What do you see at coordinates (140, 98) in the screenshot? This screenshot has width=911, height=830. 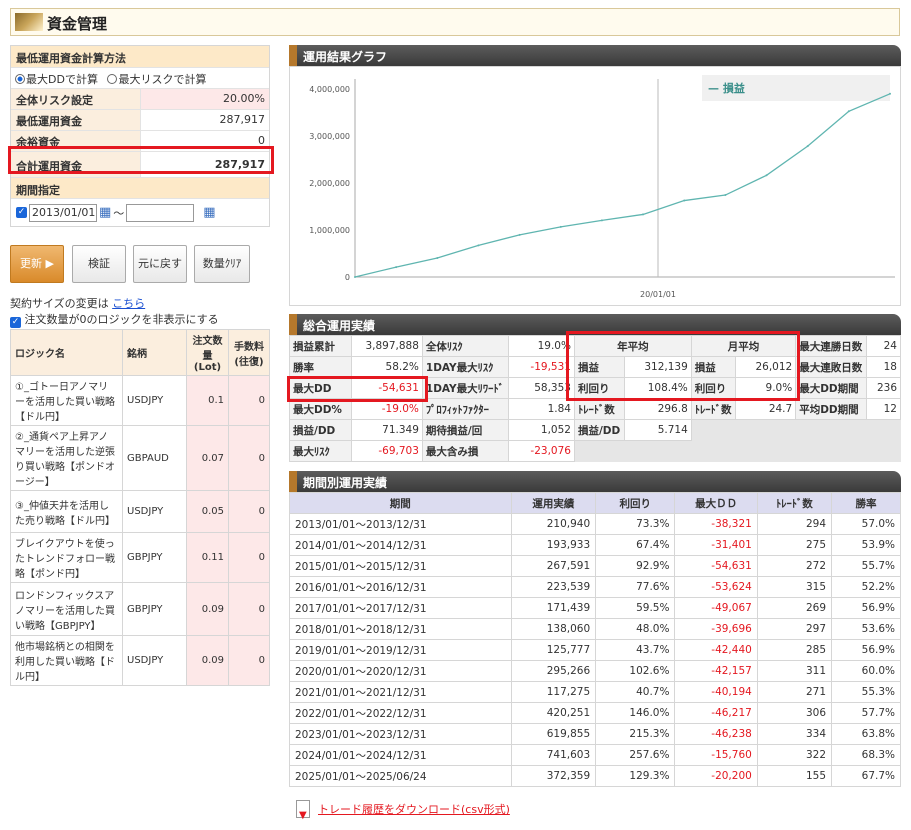 I see `fund-row-risk: 全体リスク設定 20.00%` at bounding box center [140, 98].